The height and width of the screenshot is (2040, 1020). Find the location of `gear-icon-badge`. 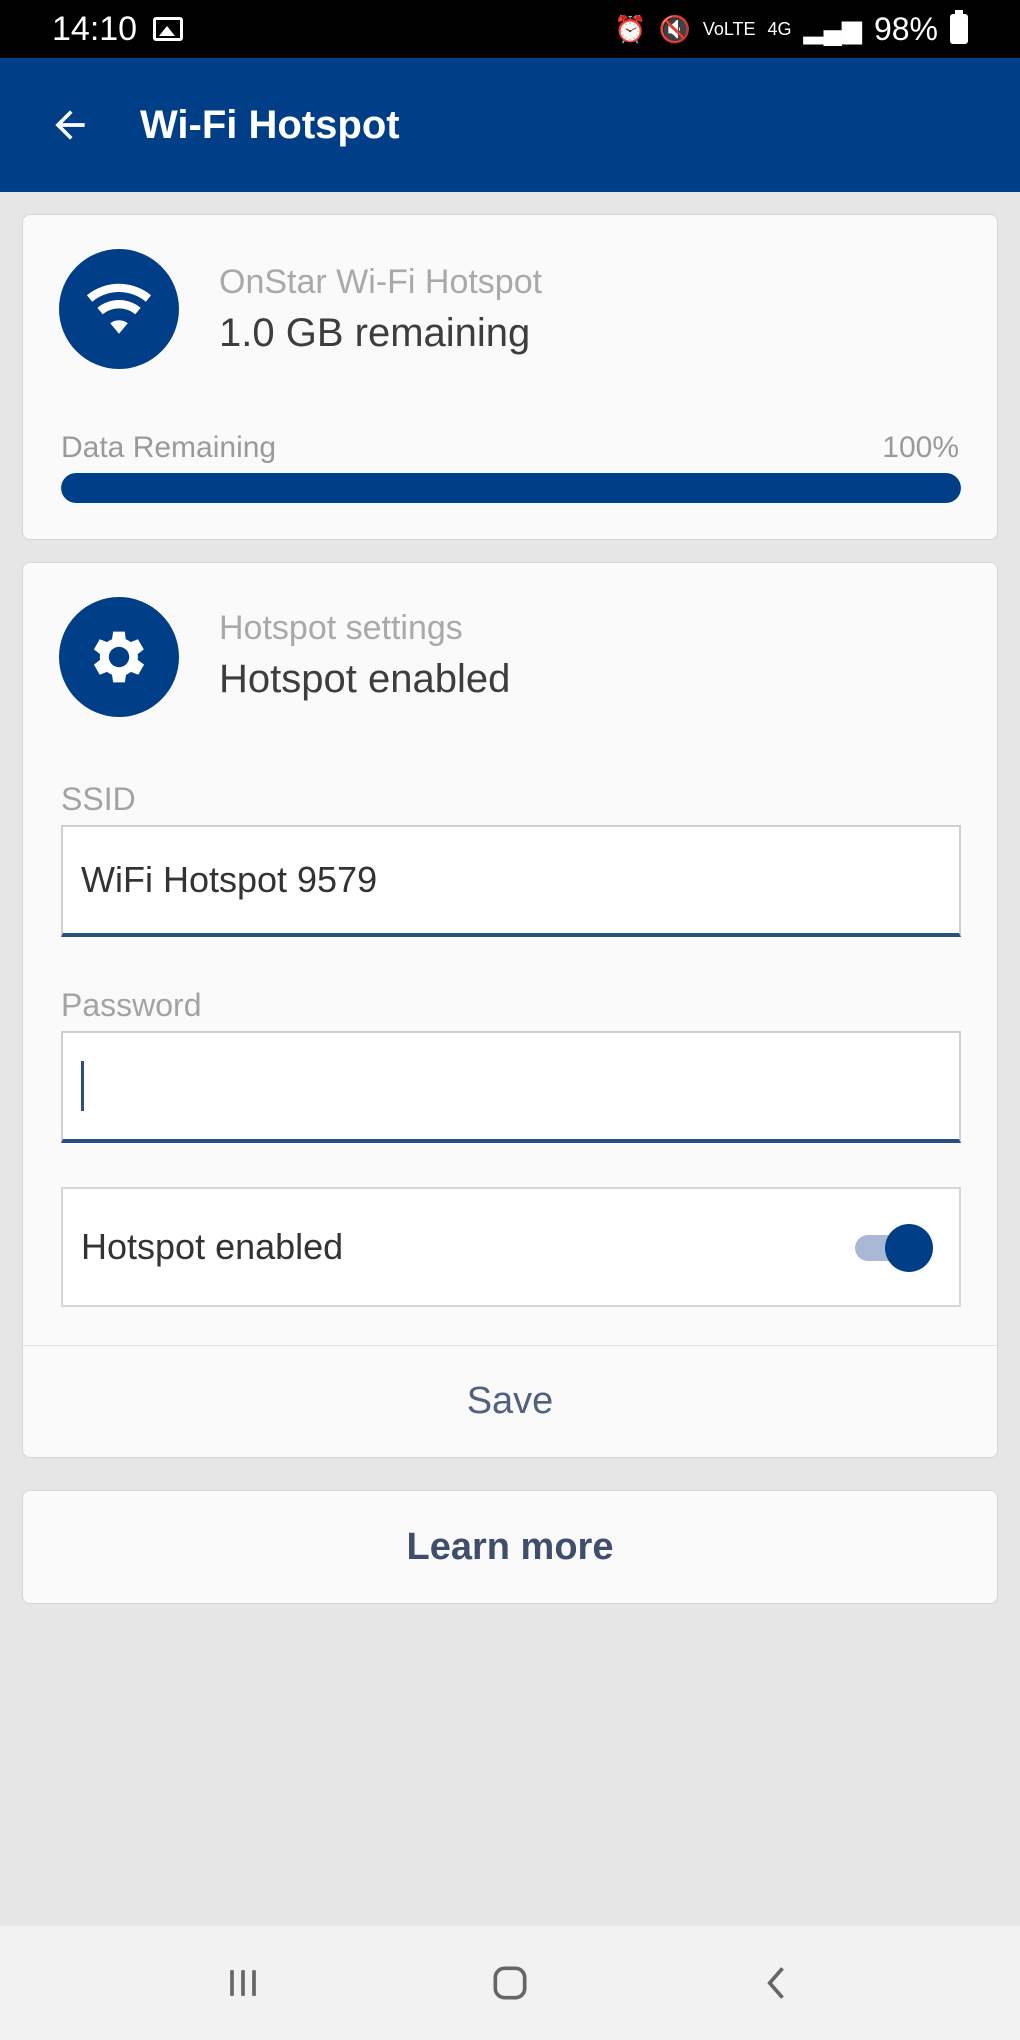

gear-icon-badge is located at coordinates (119, 657).